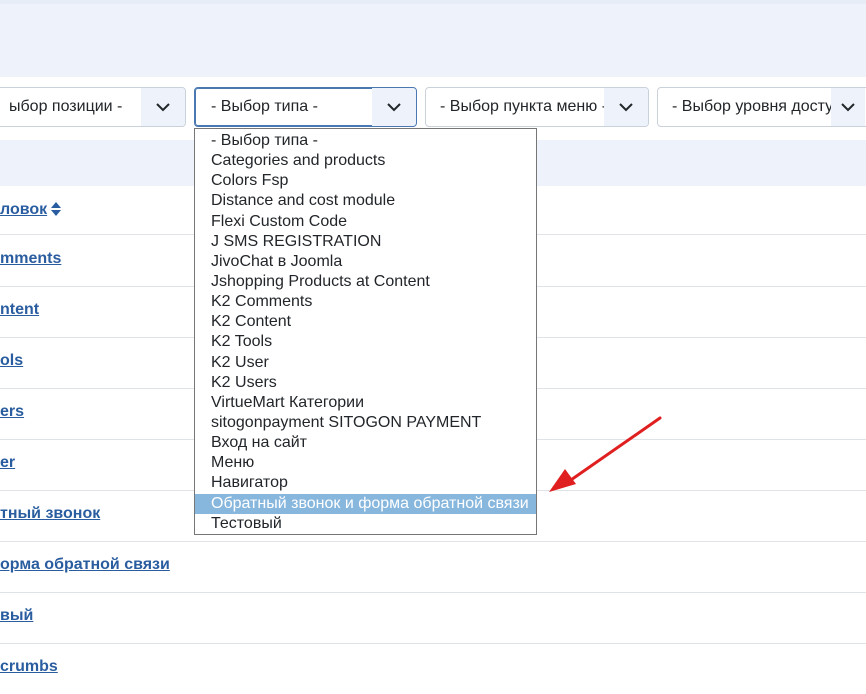  I want to click on red-arrow-icon, so click(605, 454).